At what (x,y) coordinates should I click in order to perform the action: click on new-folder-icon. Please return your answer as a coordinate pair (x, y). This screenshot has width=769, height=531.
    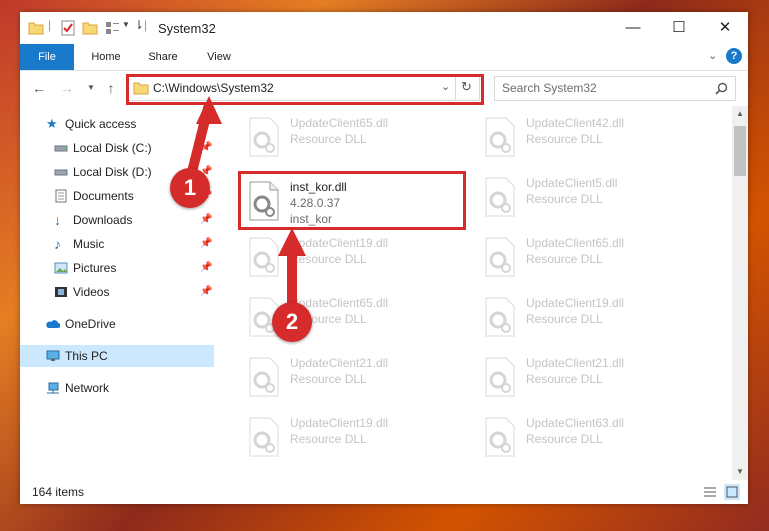
    Looking at the image, I should click on (90, 28).